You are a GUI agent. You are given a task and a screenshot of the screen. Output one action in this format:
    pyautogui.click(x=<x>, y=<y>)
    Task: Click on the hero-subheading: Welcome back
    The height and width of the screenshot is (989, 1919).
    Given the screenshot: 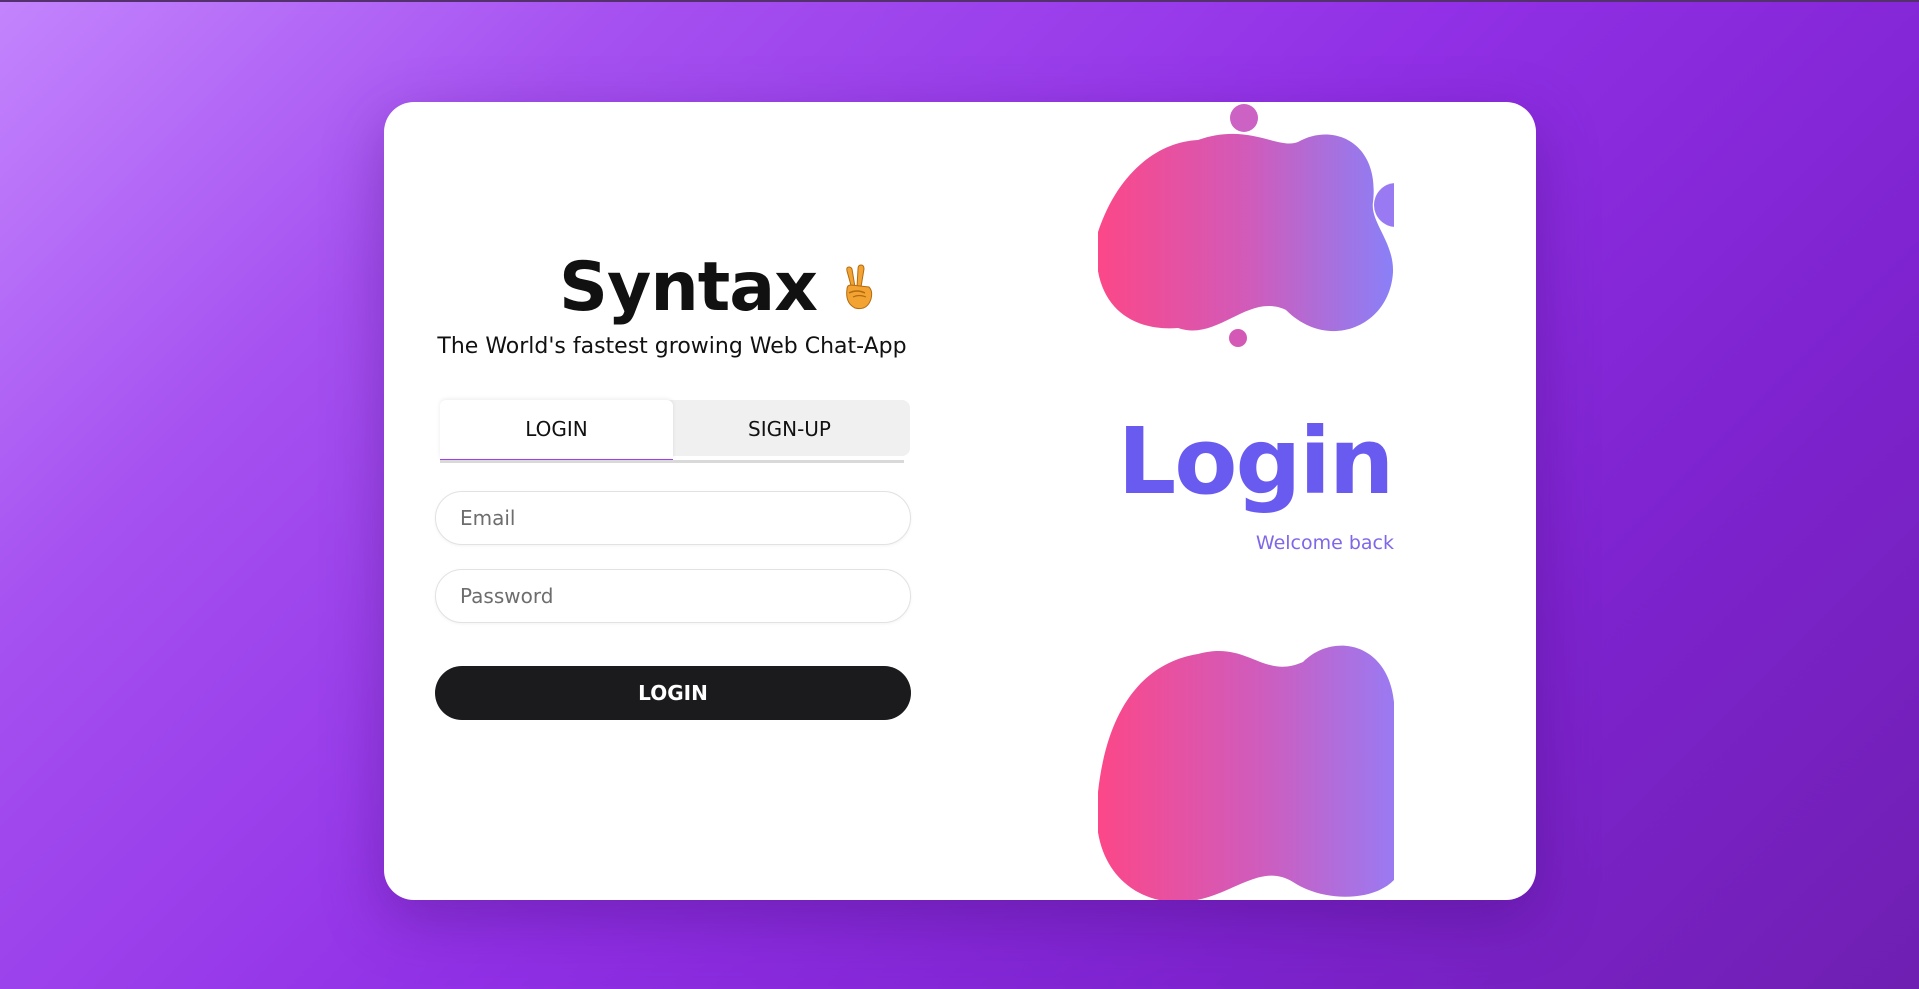 What is the action you would take?
    pyautogui.click(x=1324, y=543)
    